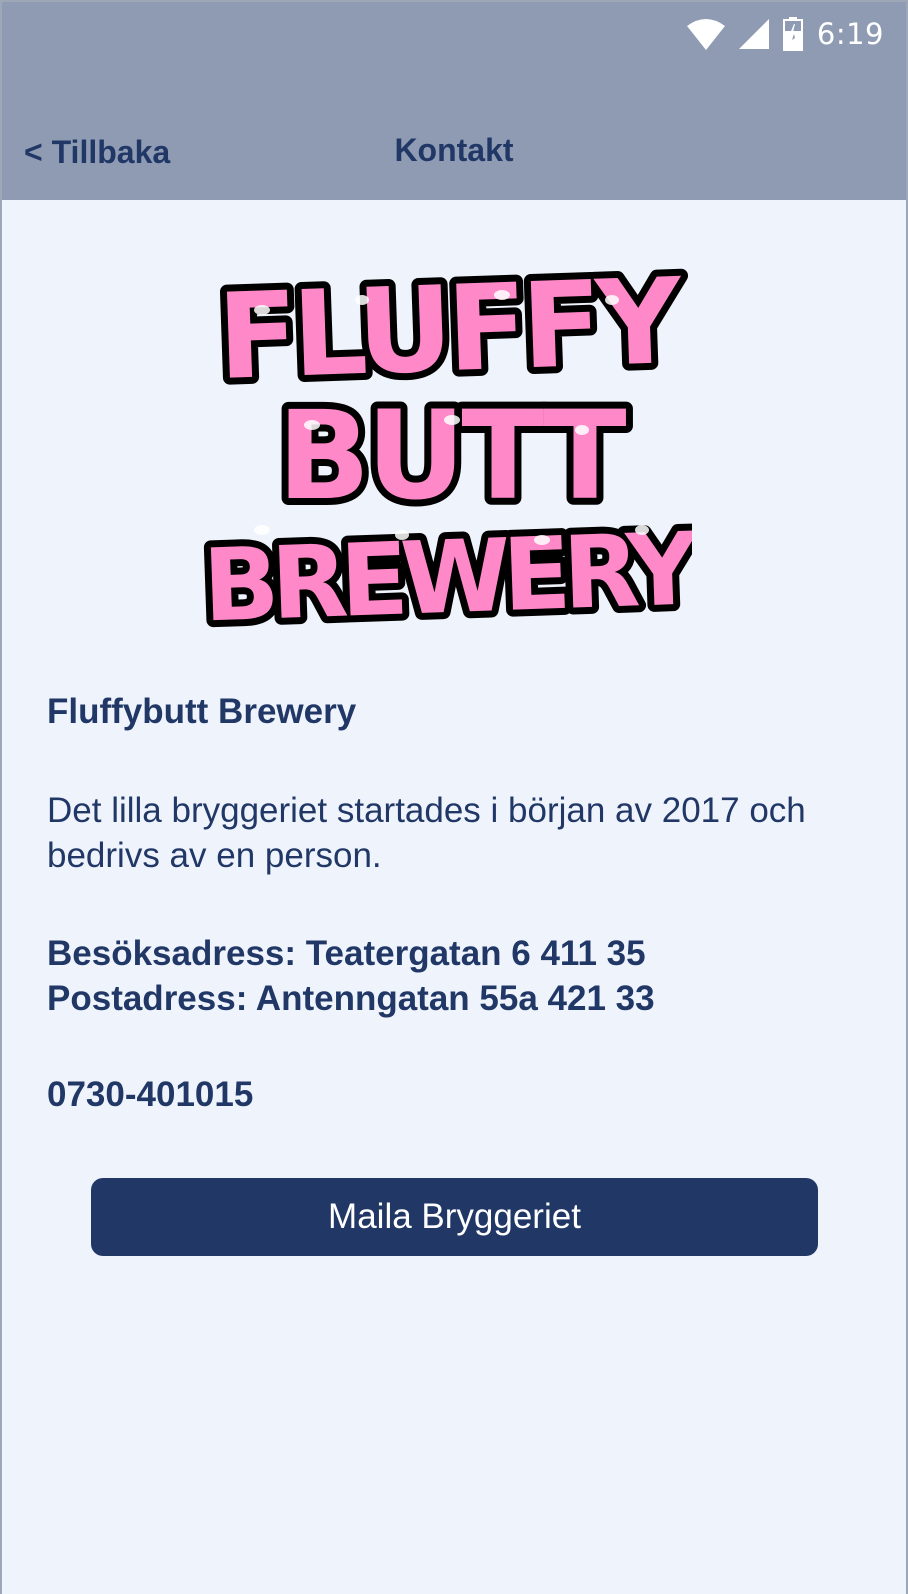 This screenshot has width=908, height=1594. Describe the element at coordinates (450, 329) in the screenshot. I see `logo-line-1: FLUFFY` at that location.